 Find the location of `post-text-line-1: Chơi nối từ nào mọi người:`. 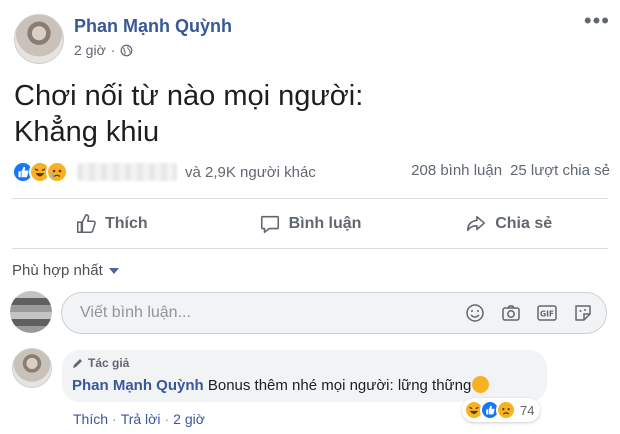

post-text-line-1: Chơi nối từ nào mọi người: is located at coordinates (189, 96).